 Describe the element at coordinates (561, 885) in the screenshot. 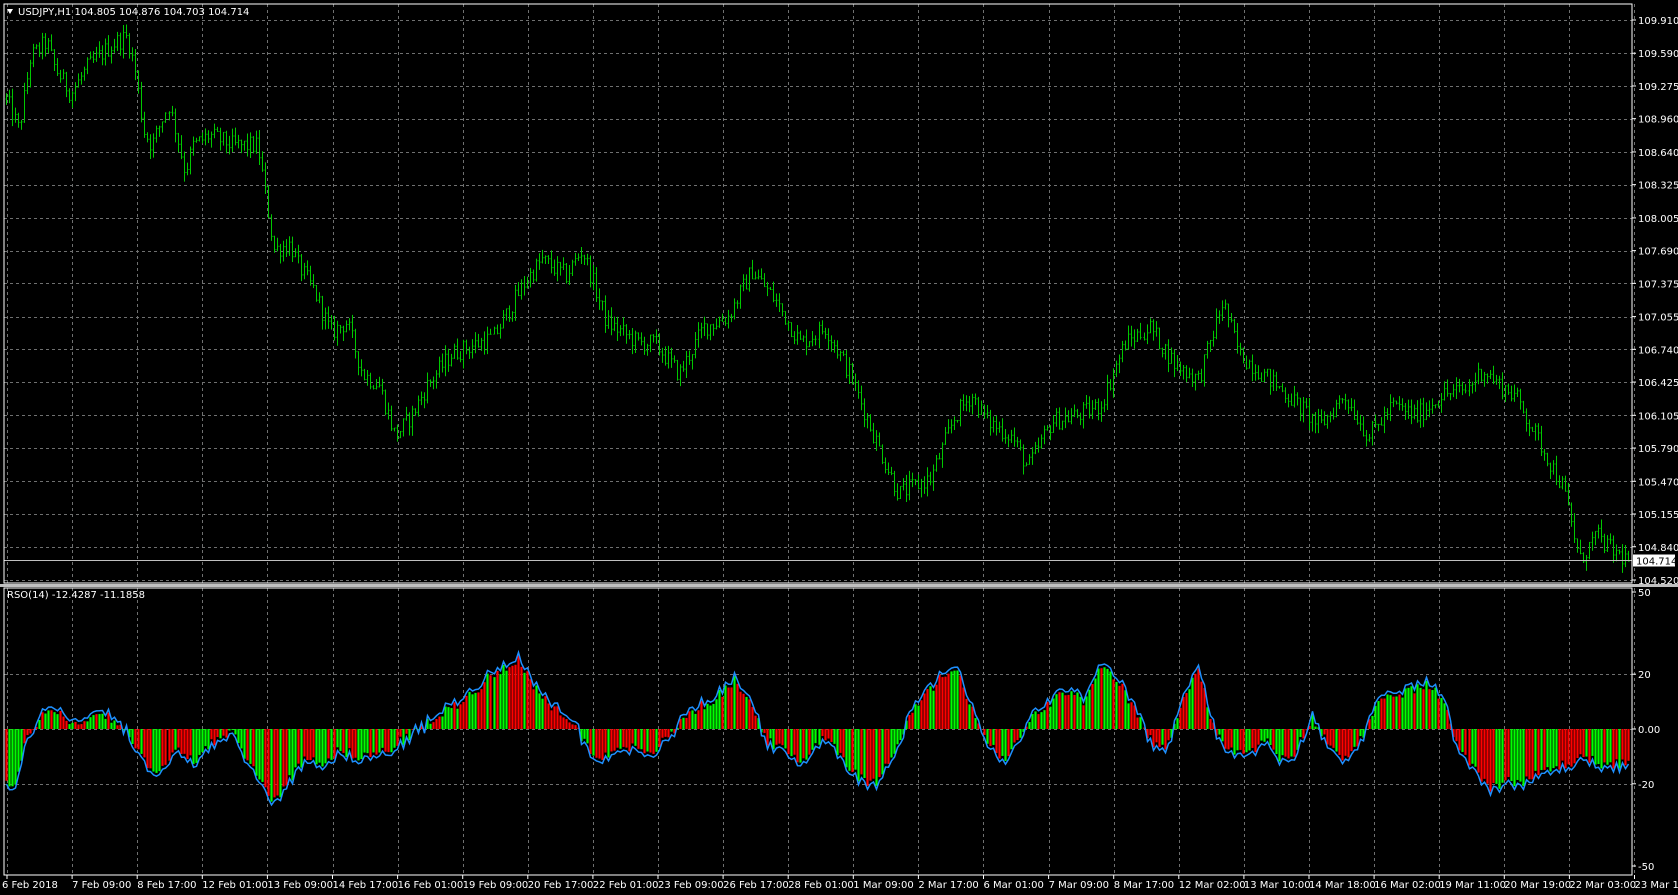

I see `time-tick-label: 20 Feb 17:00` at that location.